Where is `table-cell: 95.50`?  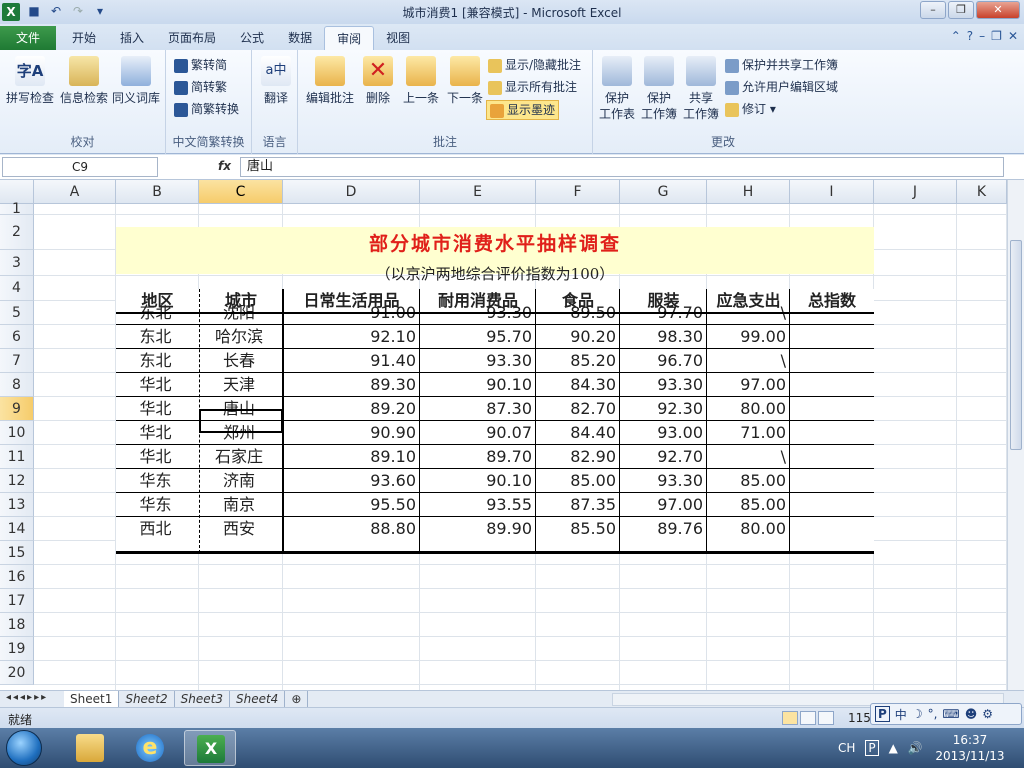 table-cell: 95.50 is located at coordinates (349, 505).